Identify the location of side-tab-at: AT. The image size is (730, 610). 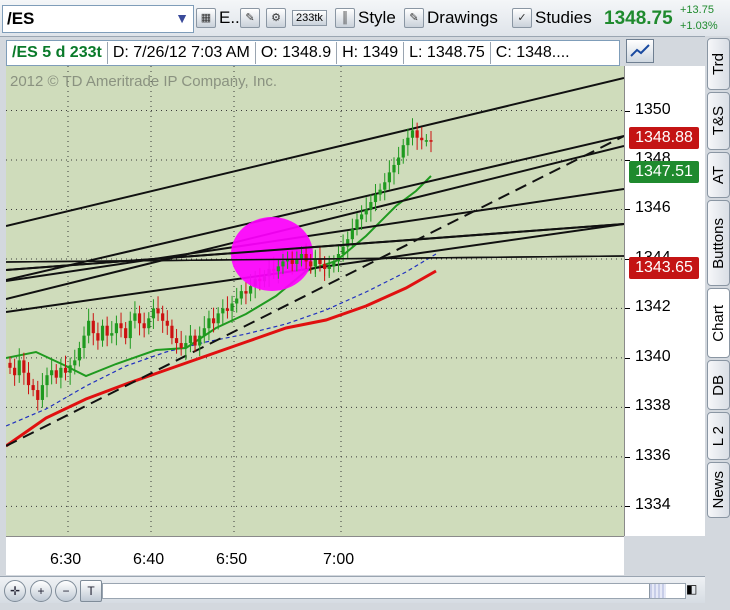
(718, 175).